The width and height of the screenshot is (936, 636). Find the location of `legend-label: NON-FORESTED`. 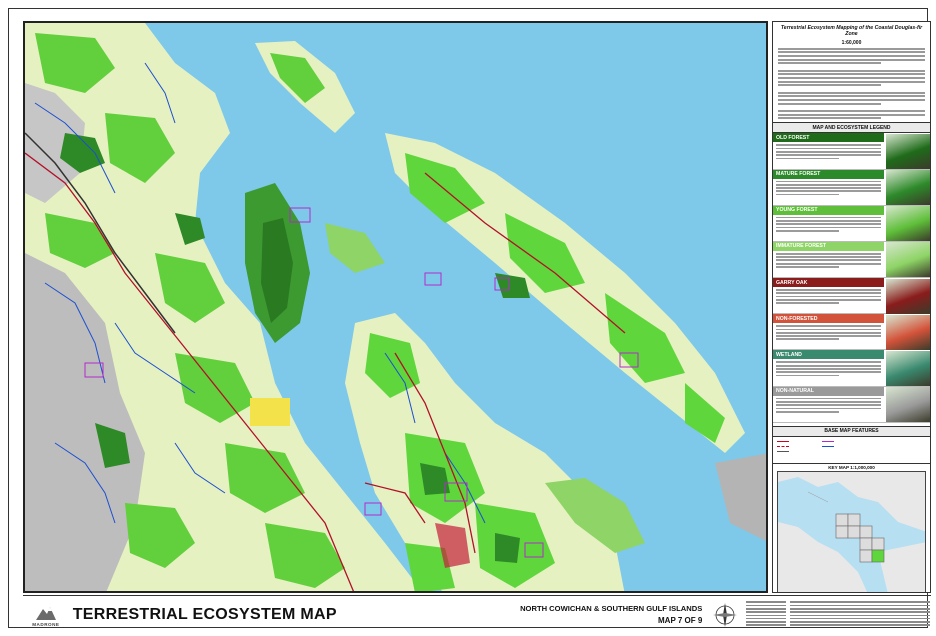

legend-label: NON-FORESTED is located at coordinates (828, 319).